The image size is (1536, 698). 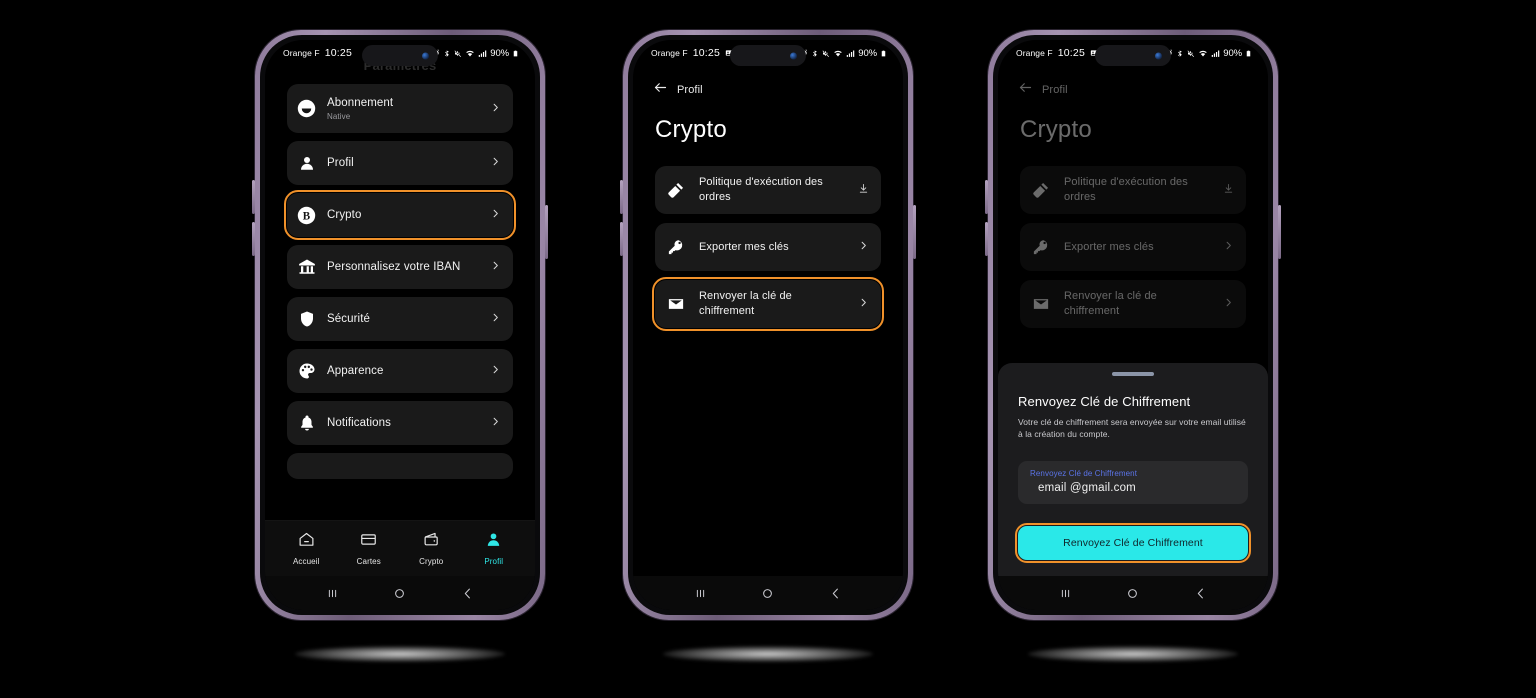 What do you see at coordinates (1133, 55) in the screenshot?
I see `camera-notch` at bounding box center [1133, 55].